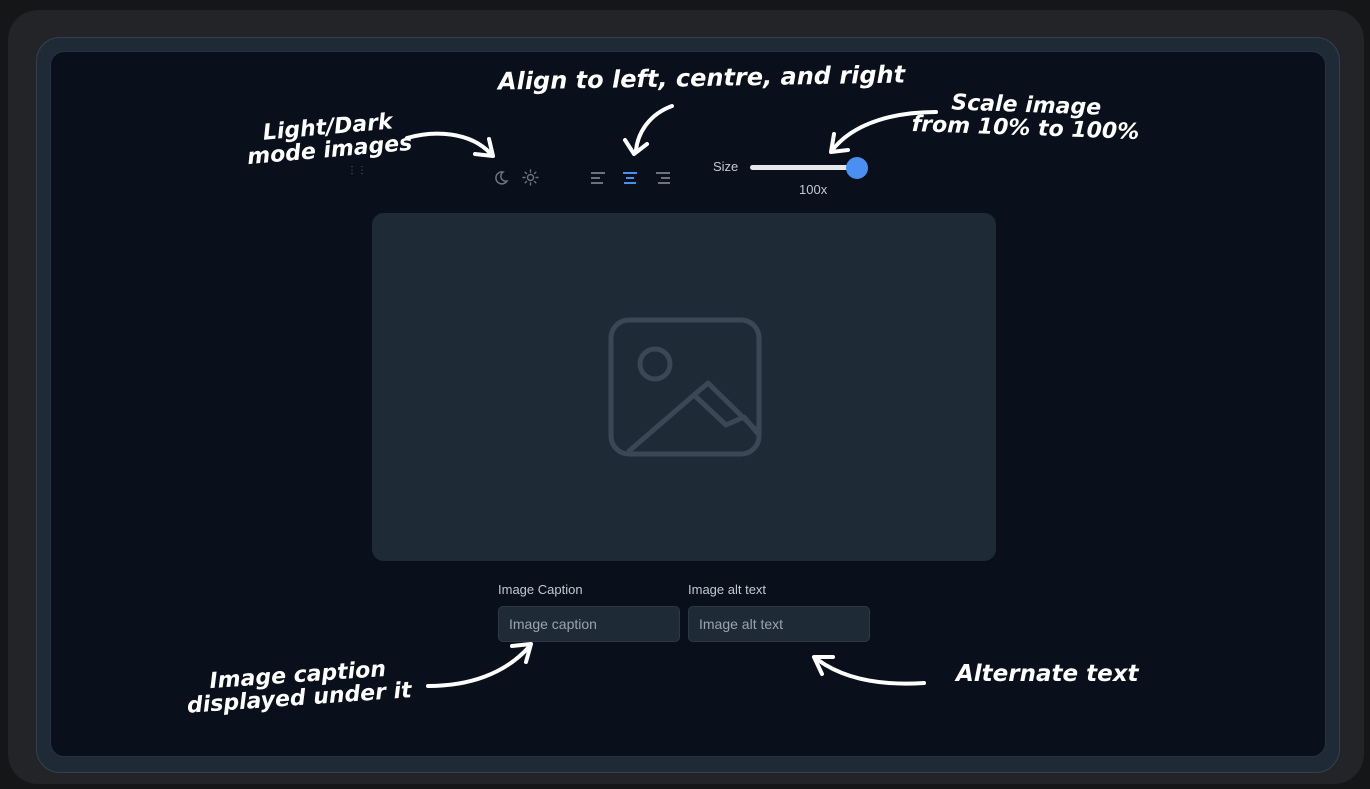  I want to click on sun-icon, so click(530, 177).